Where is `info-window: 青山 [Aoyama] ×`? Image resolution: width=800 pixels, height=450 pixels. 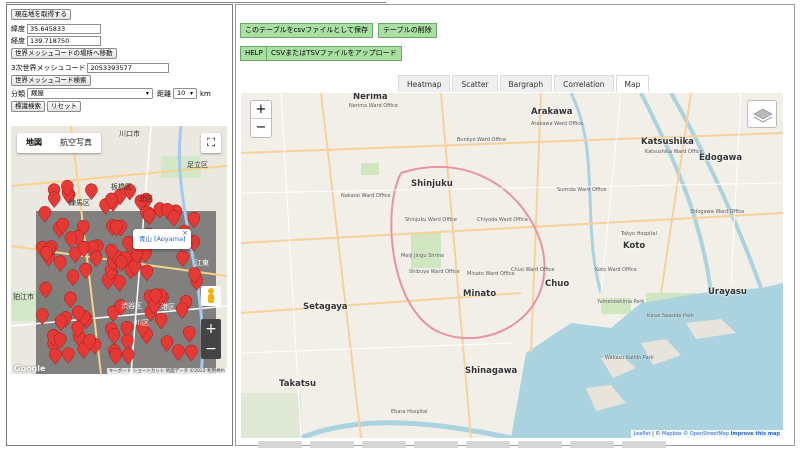 info-window: 青山 [Aoyama] × is located at coordinates (162, 239).